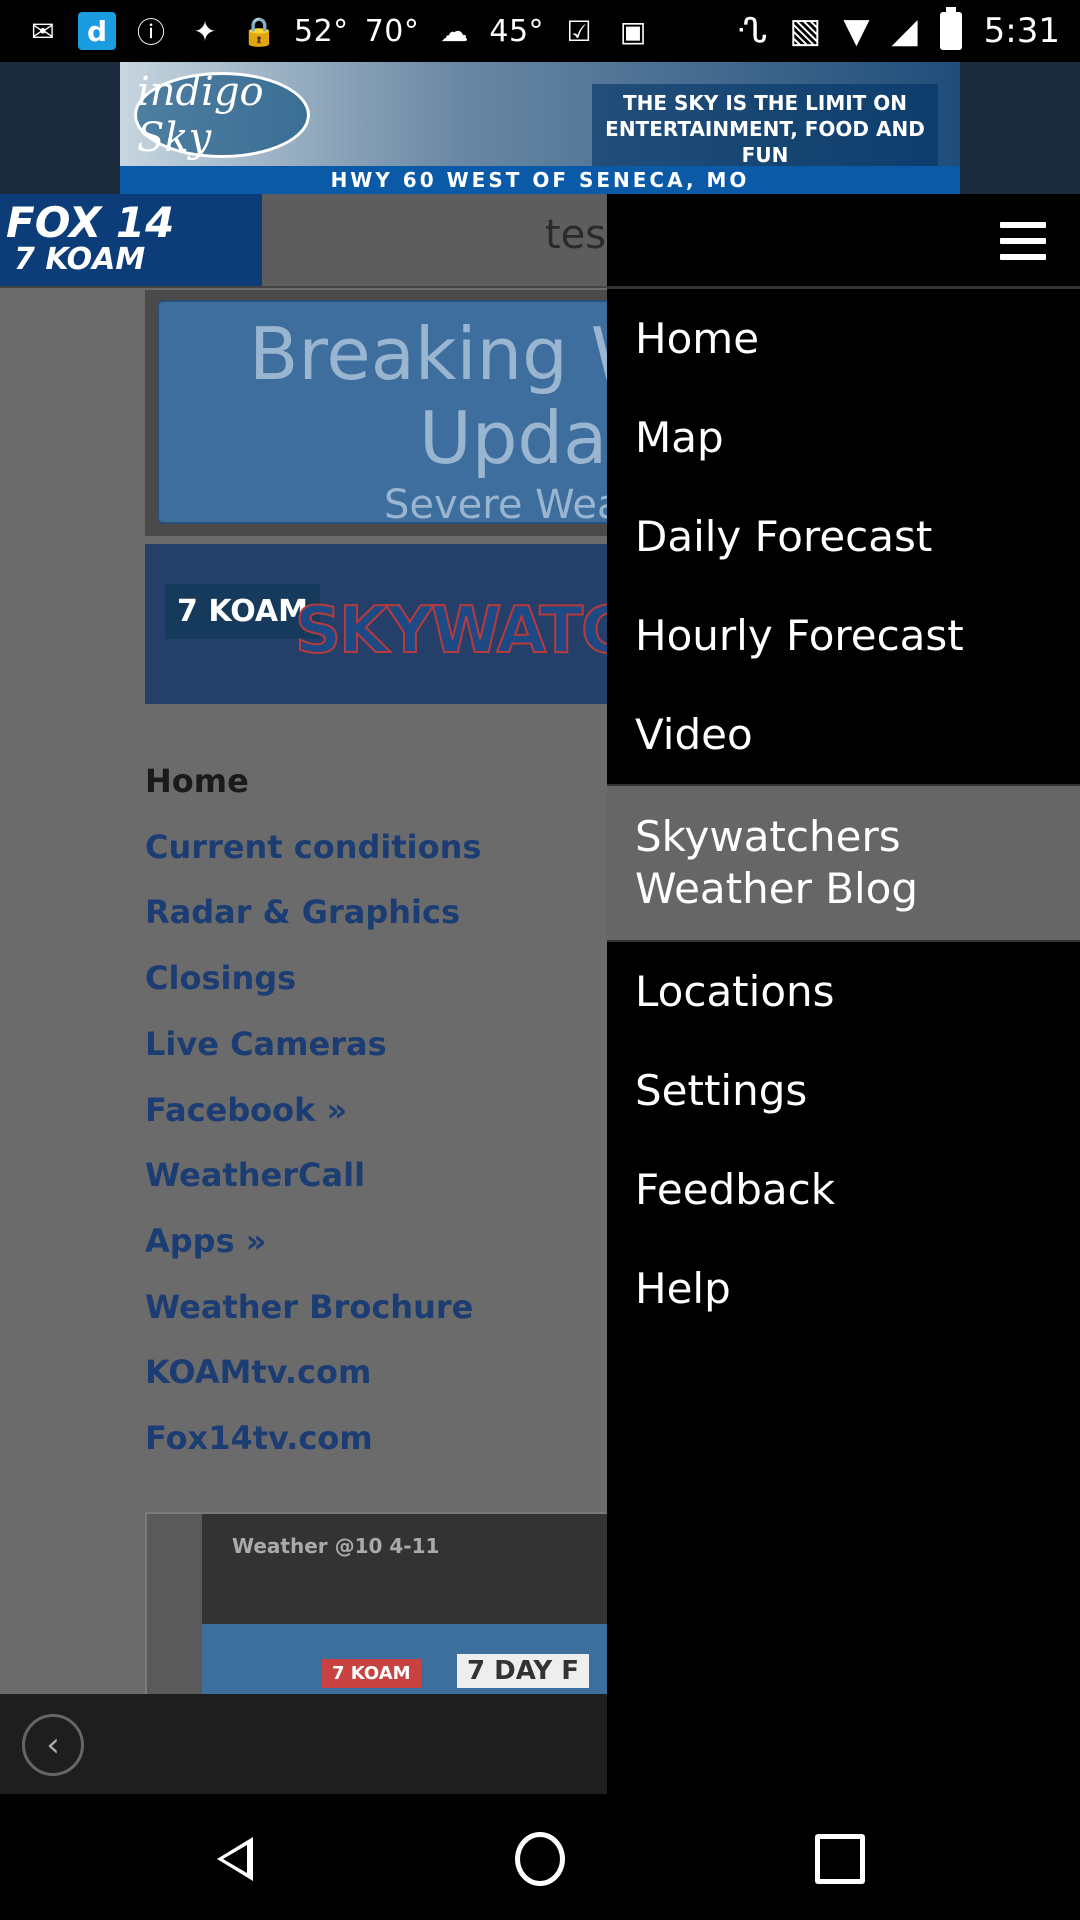  Describe the element at coordinates (843, 1090) in the screenshot. I see `menu-item-settings: Settings` at that location.